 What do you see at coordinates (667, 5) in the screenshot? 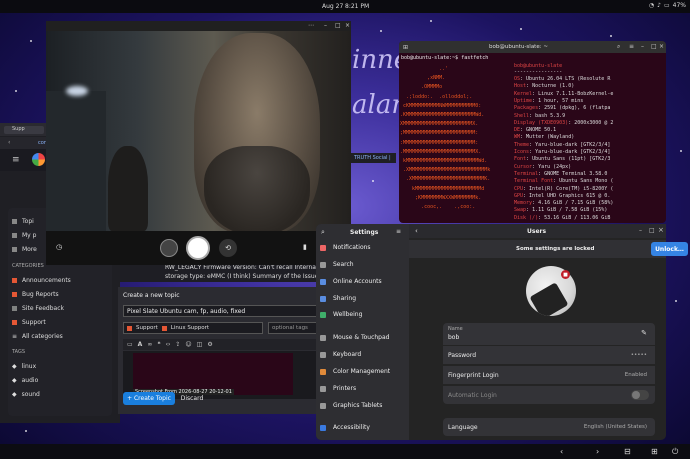
I see `system-tray: ◔ ♪ ▭ 47%` at bounding box center [667, 5].